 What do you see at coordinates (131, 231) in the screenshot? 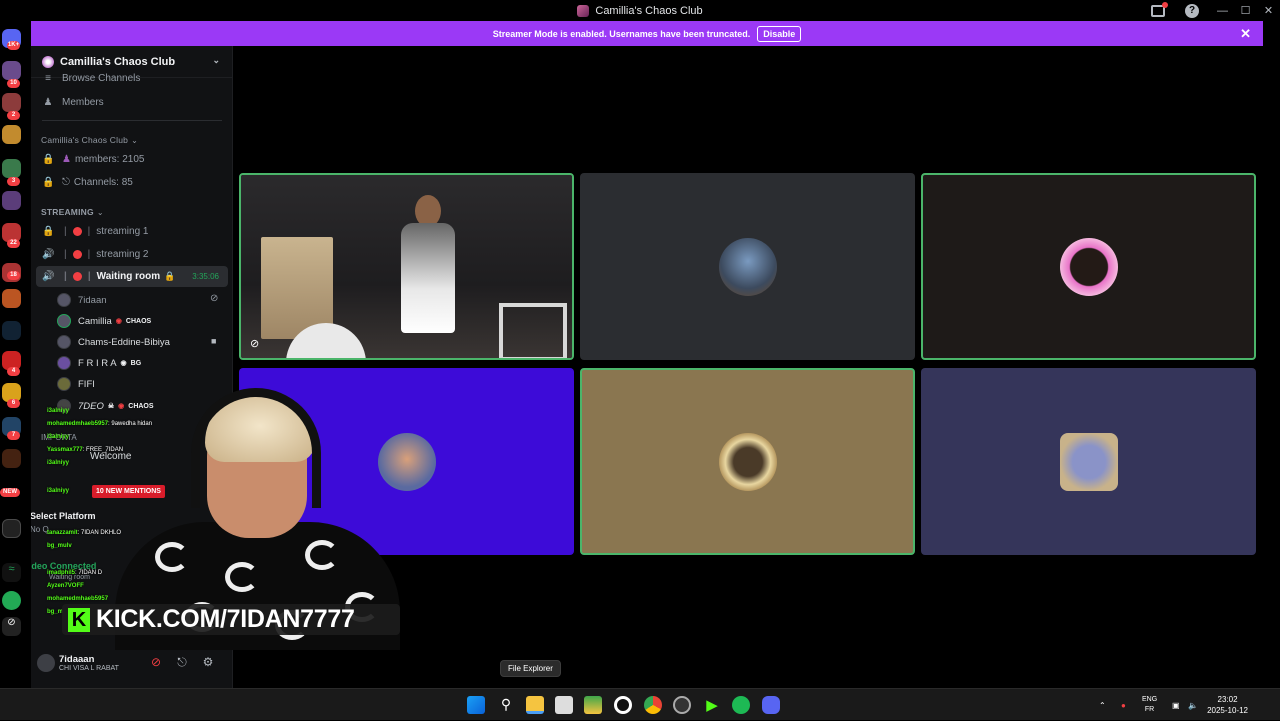
I see `voice-channel: 🔒 | | streaming 1` at bounding box center [131, 231].